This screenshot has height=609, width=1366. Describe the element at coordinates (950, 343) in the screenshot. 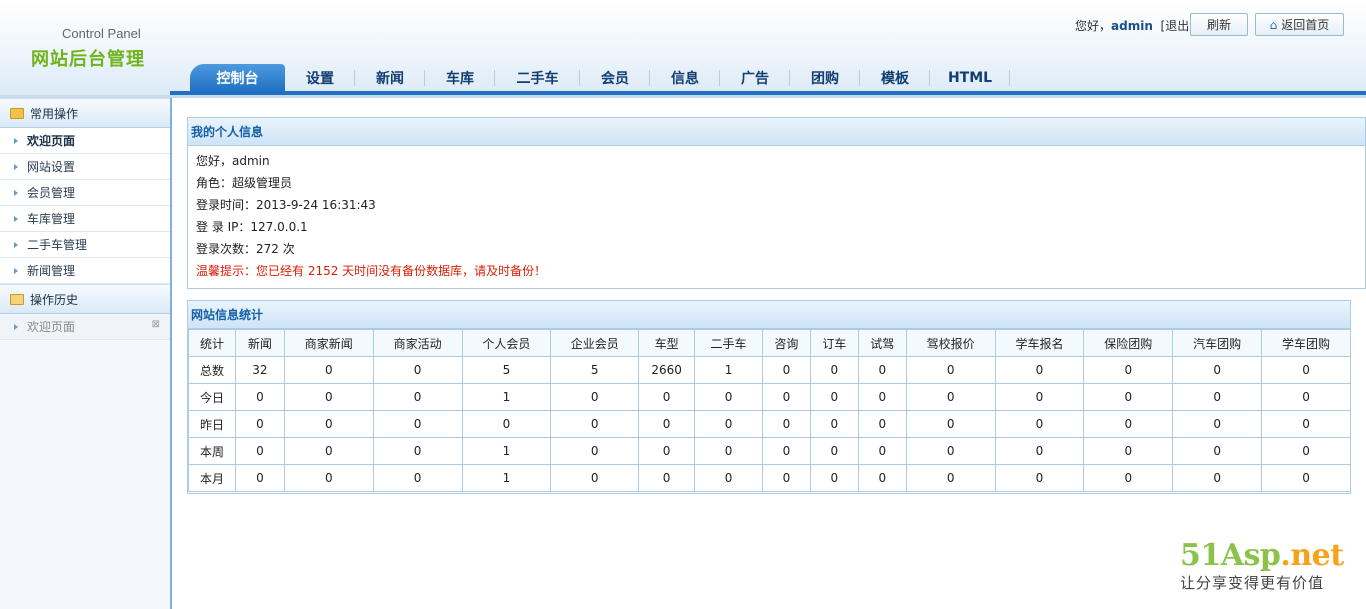

I see `column-header: 驾校报价` at that location.